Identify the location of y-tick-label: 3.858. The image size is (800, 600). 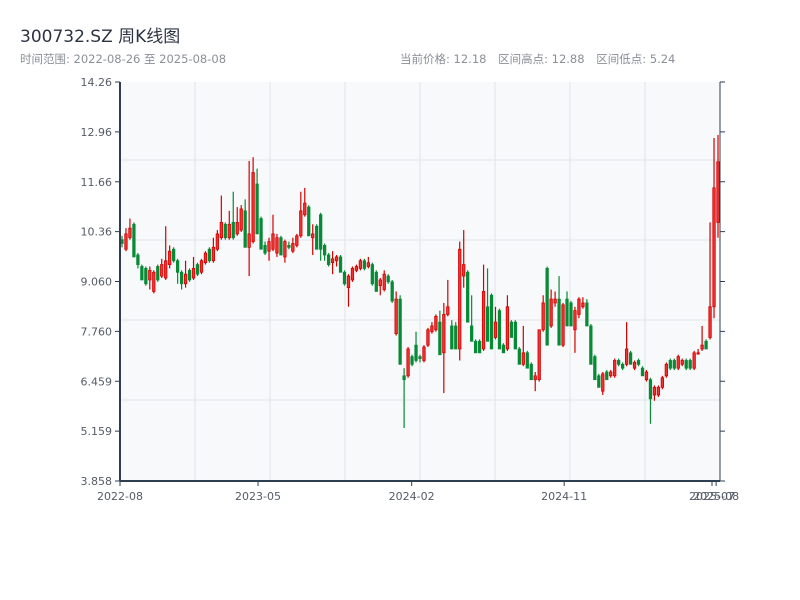
(97, 481).